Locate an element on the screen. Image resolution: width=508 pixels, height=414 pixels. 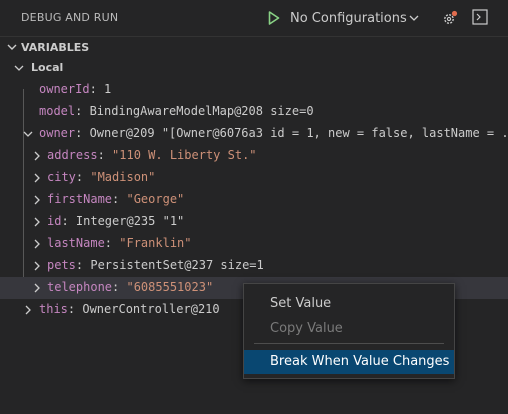
panel-title: DEBUG AND RUN is located at coordinates (70, 17).